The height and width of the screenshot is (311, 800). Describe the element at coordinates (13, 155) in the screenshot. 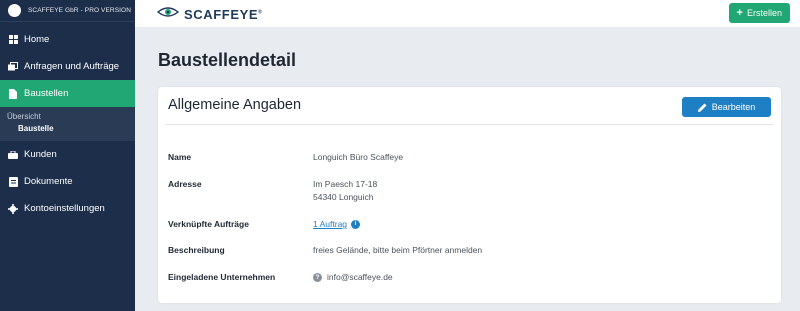

I see `briefcase-icon` at that location.